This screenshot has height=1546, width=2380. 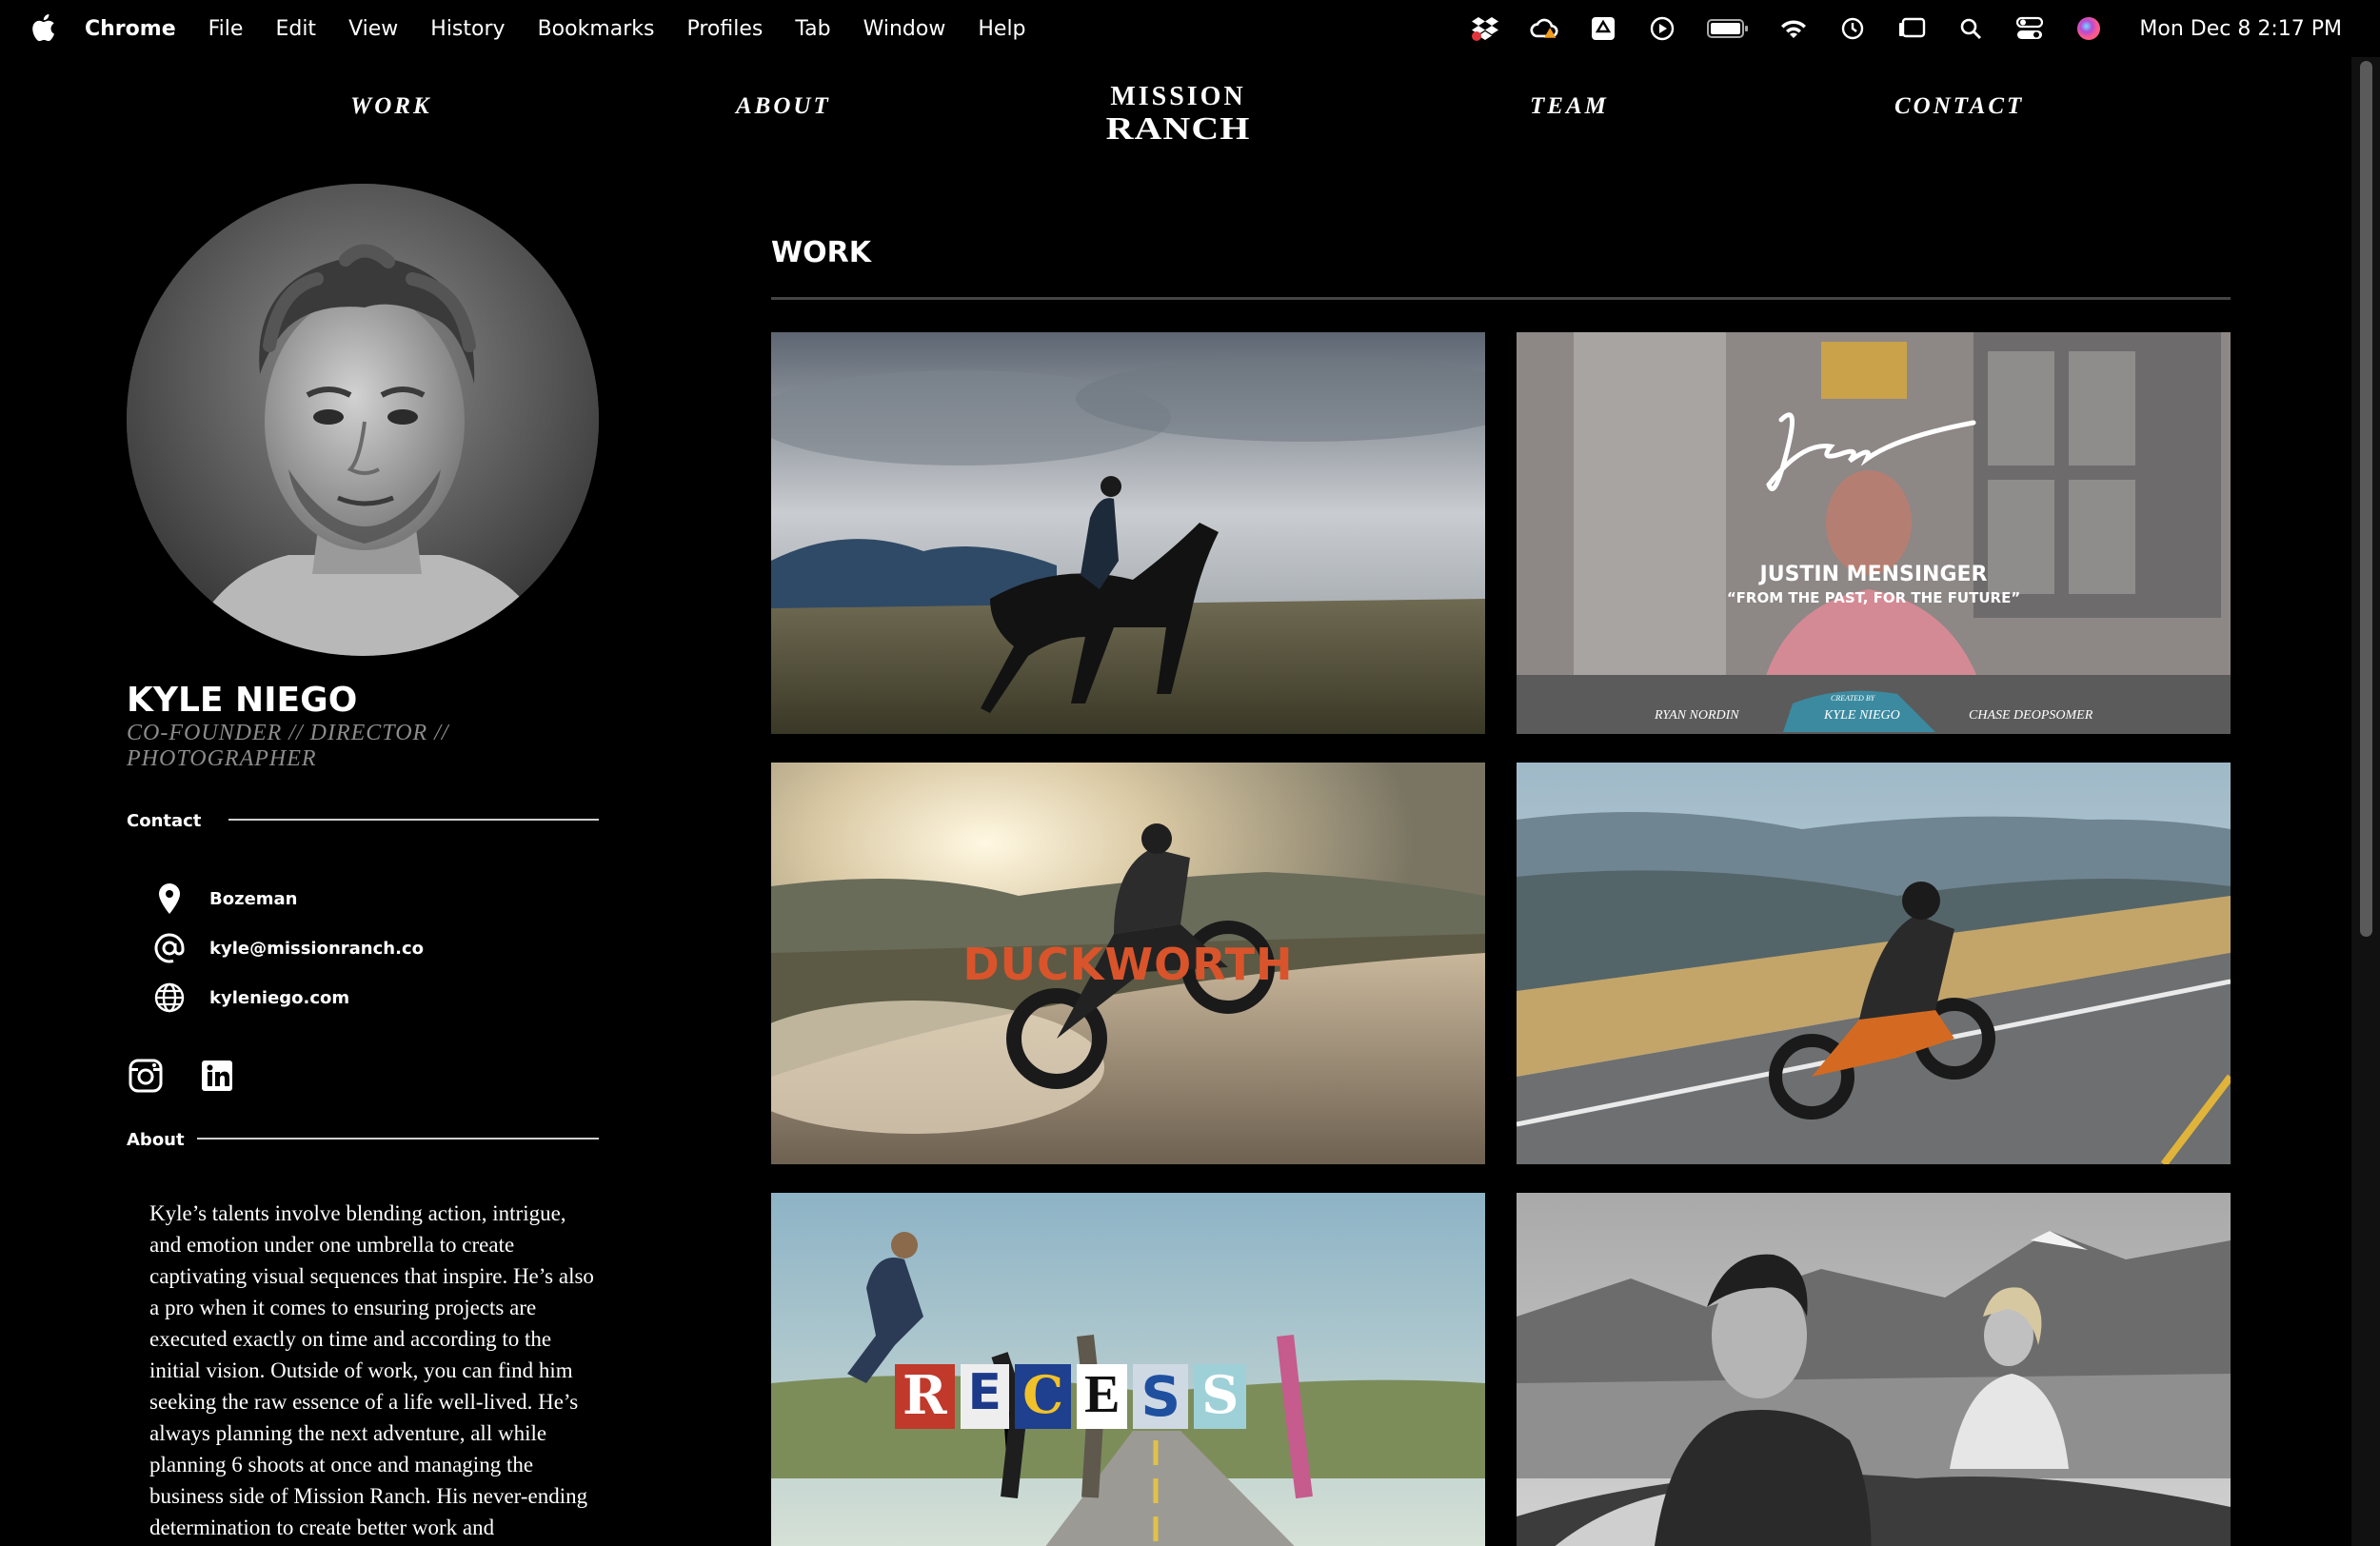 What do you see at coordinates (316, 949) in the screenshot?
I see `contact-email-link: kyle@missionranch.co` at bounding box center [316, 949].